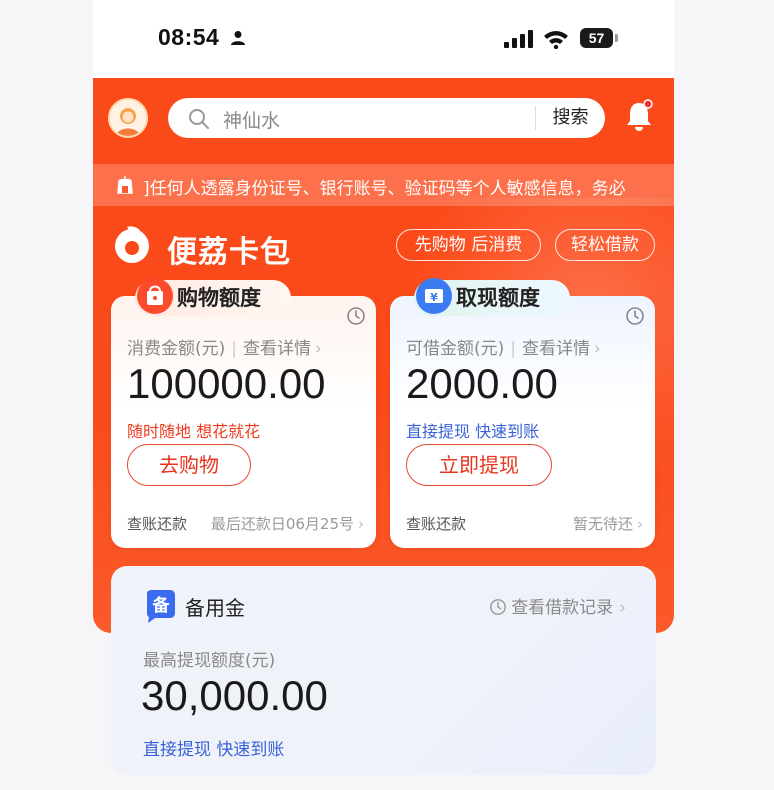  I want to click on reserve-title: 备用金, so click(215, 608).